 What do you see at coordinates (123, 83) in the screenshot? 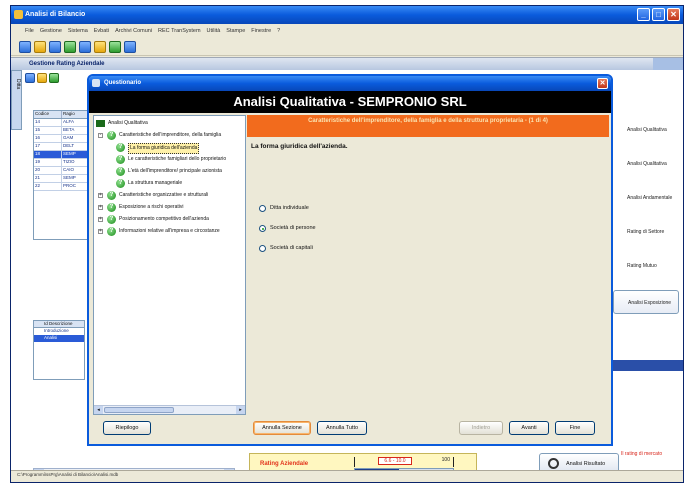
I see `dialog-title: Questionario` at bounding box center [123, 83].